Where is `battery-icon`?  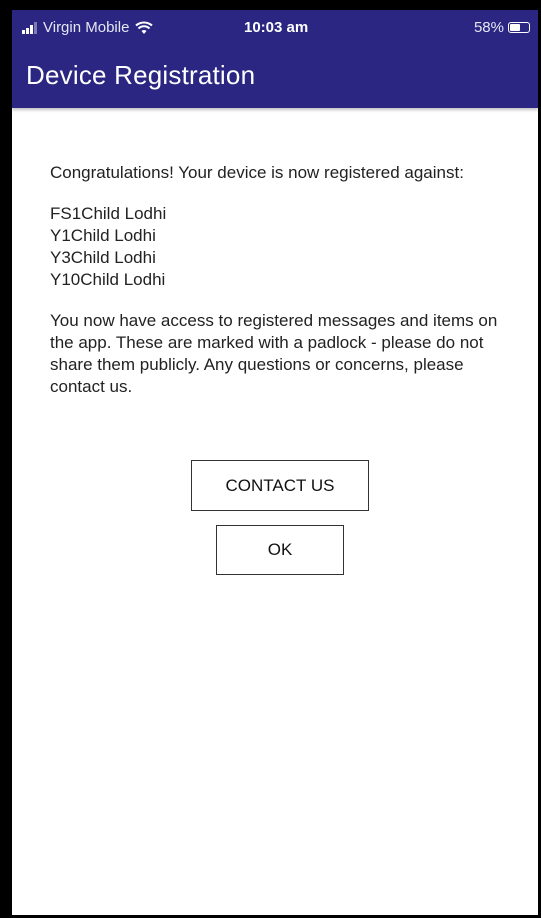 battery-icon is located at coordinates (519, 27).